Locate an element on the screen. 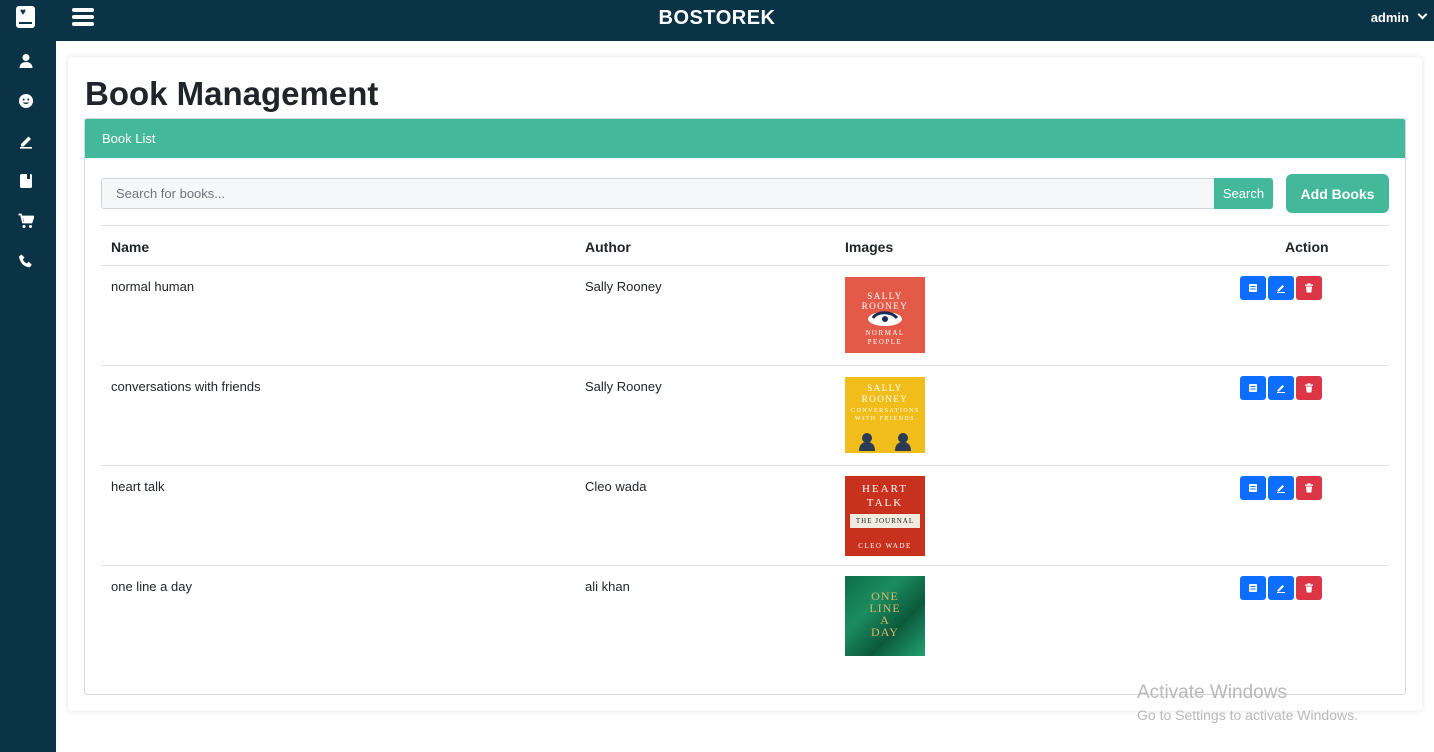 The height and width of the screenshot is (752, 1434). cover-title-top: ONE LINE A DAY is located at coordinates (885, 614).